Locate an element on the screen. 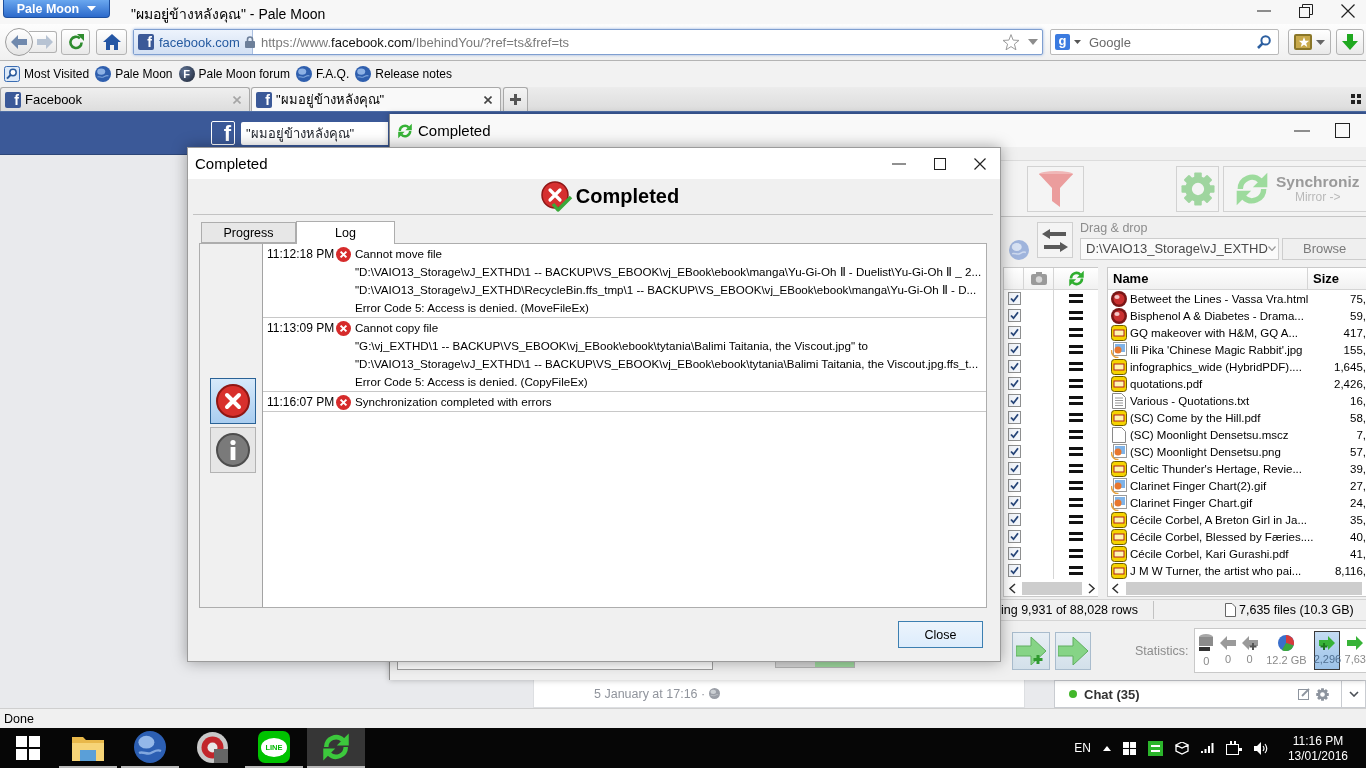 This screenshot has width=1366, height=768. drive-minus-icon is located at coordinates (1206, 642).